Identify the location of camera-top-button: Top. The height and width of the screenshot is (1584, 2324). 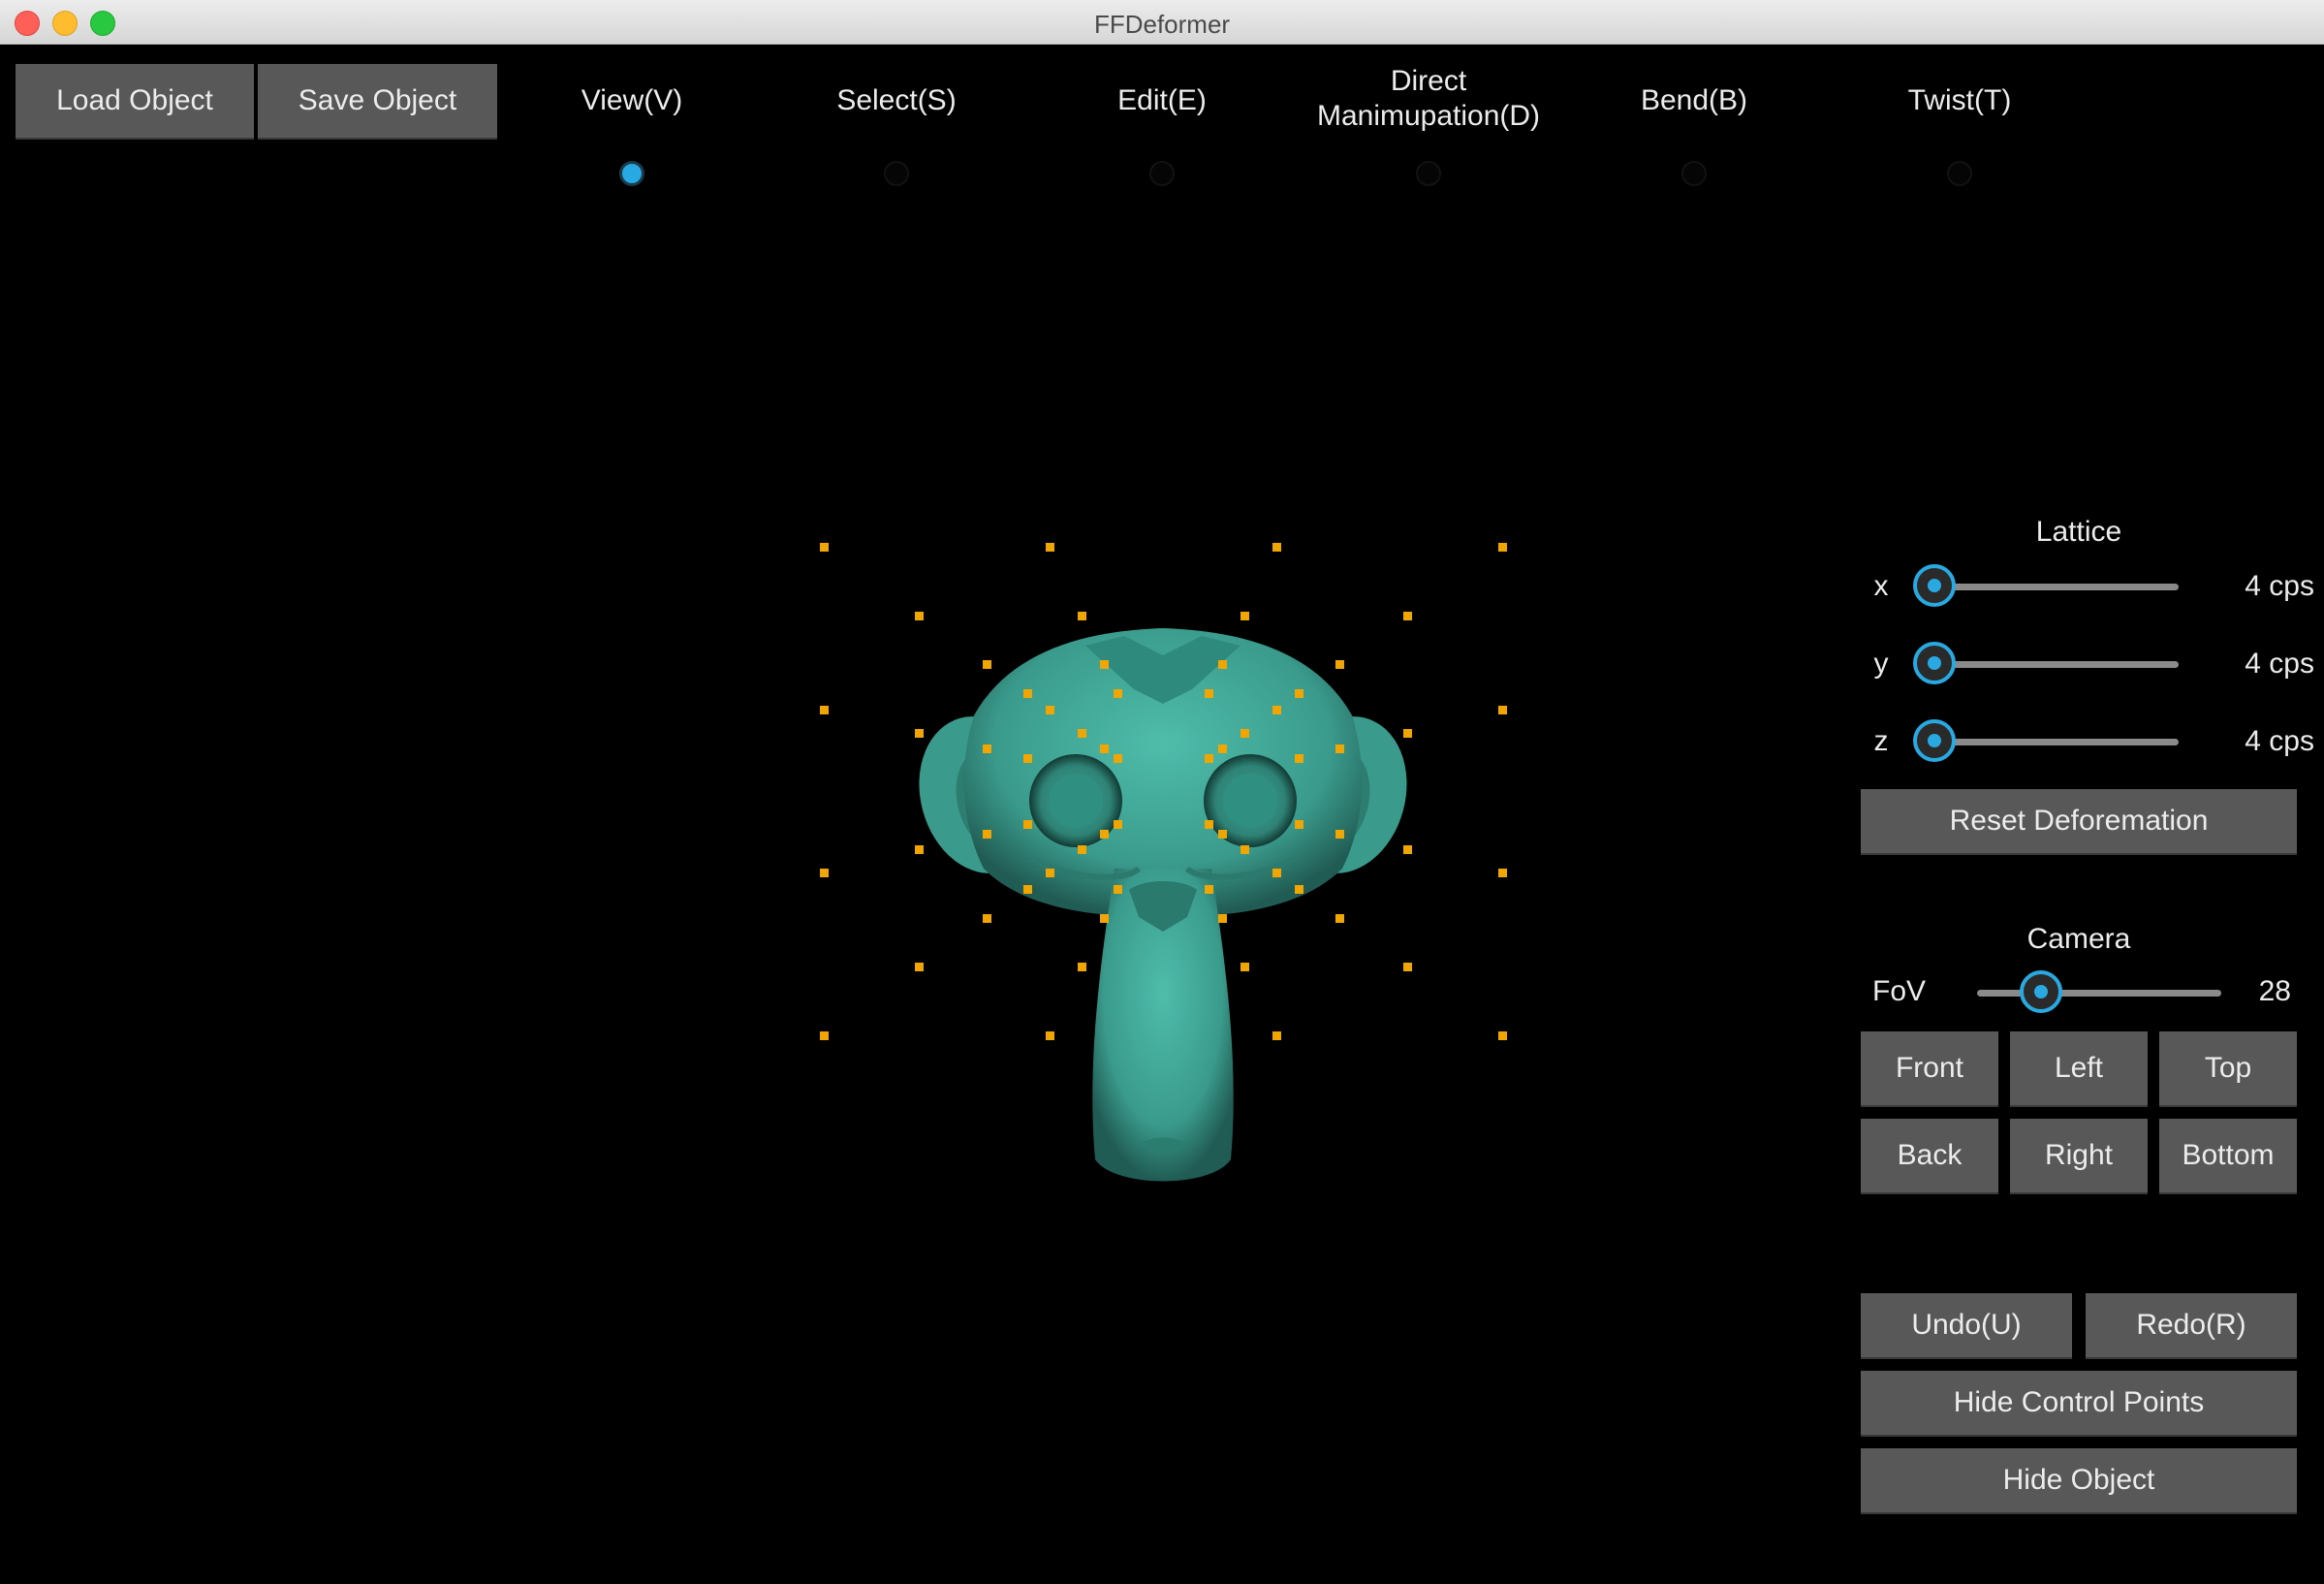
(2228, 1069).